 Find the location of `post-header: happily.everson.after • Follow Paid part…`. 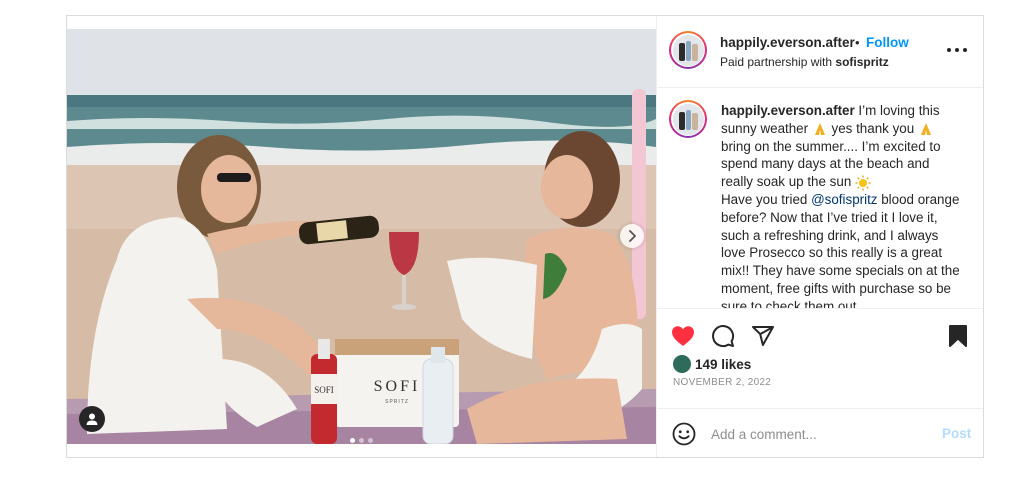

post-header: happily.everson.after • Follow Paid part… is located at coordinates (820, 52).